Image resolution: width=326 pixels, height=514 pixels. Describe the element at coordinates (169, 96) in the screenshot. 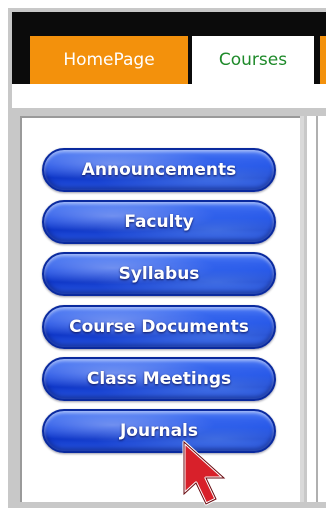

I see `tab-underline-band` at that location.